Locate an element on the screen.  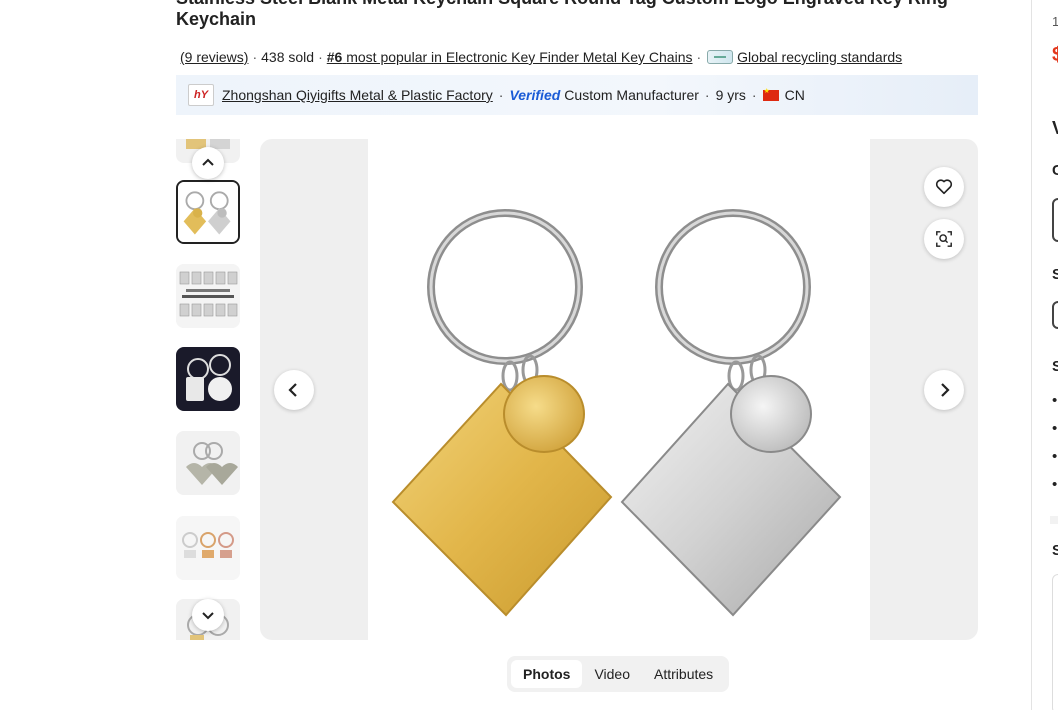
thumbnail-scroll-up-button is located at coordinates (208, 163).